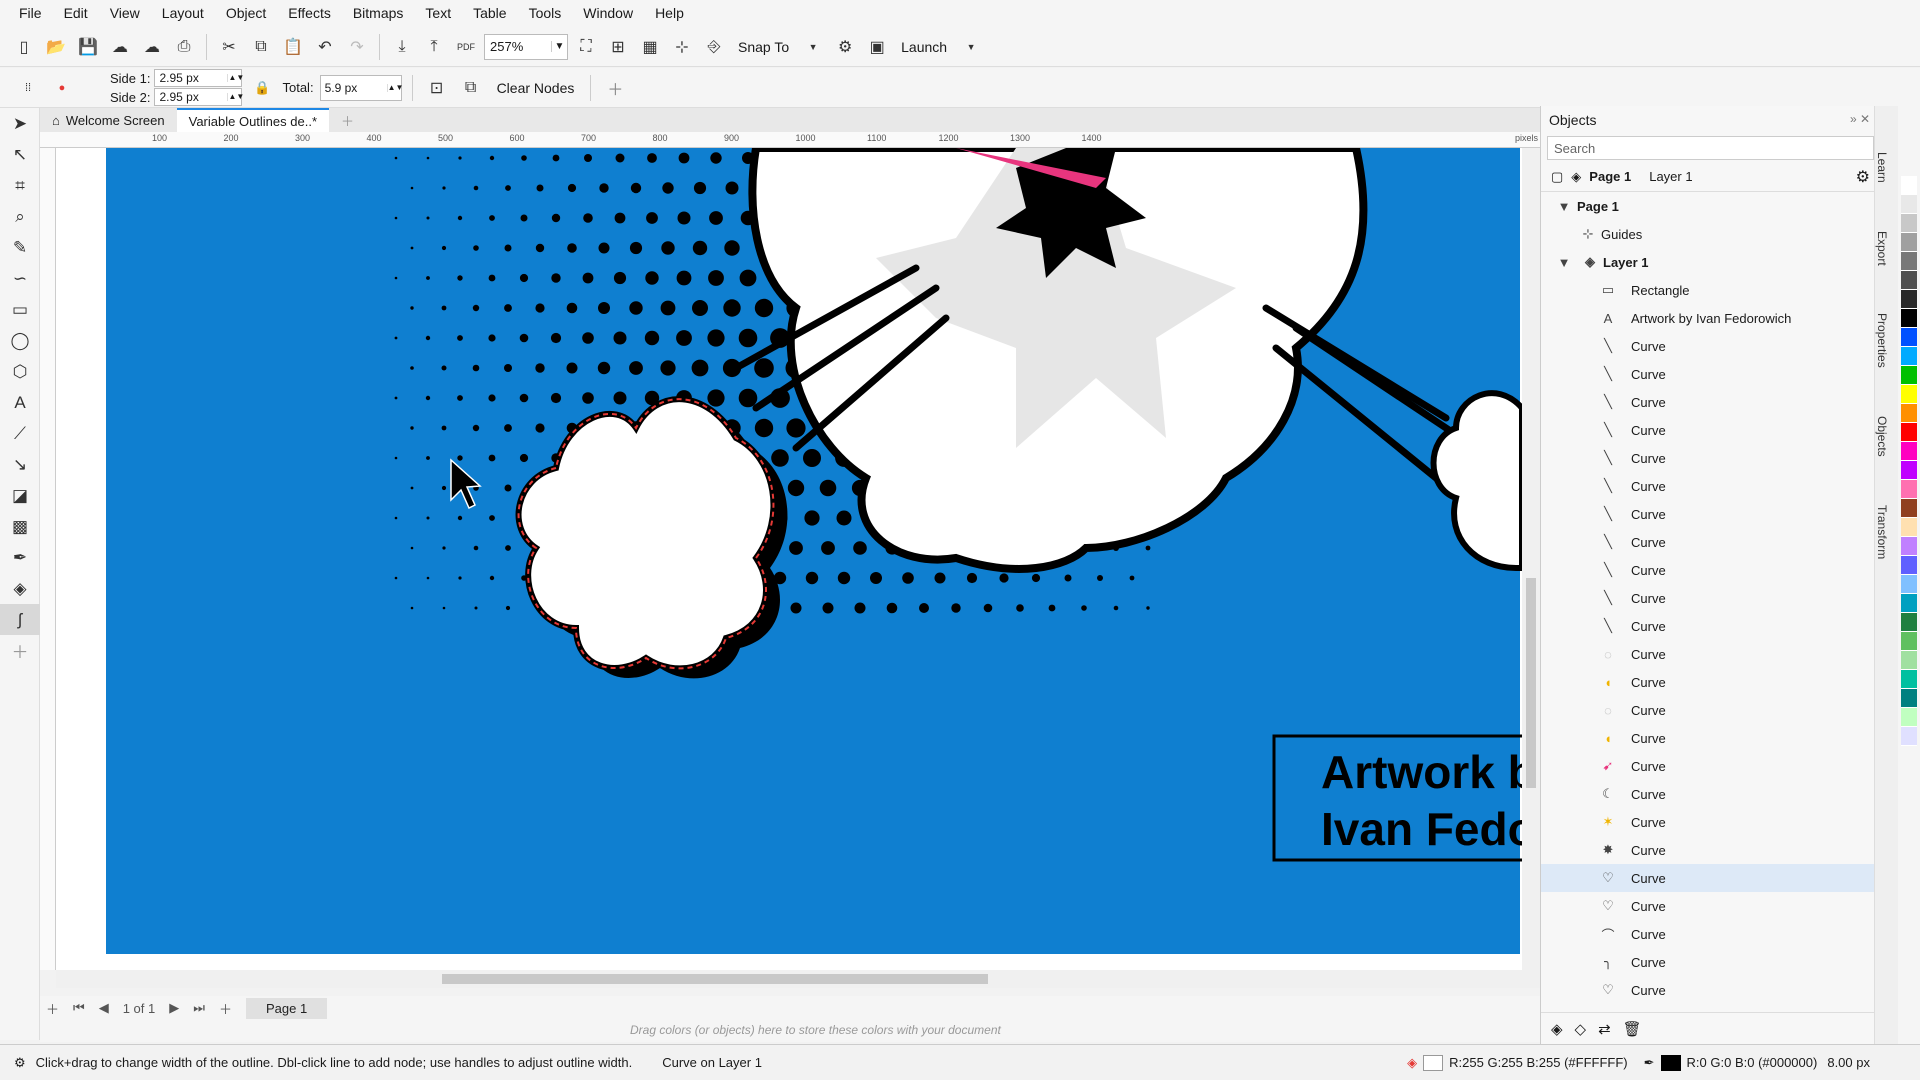 Image resolution: width=1920 pixels, height=1080 pixels. What do you see at coordinates (1610, 176) in the screenshot?
I see `current-page-label: Page 1` at bounding box center [1610, 176].